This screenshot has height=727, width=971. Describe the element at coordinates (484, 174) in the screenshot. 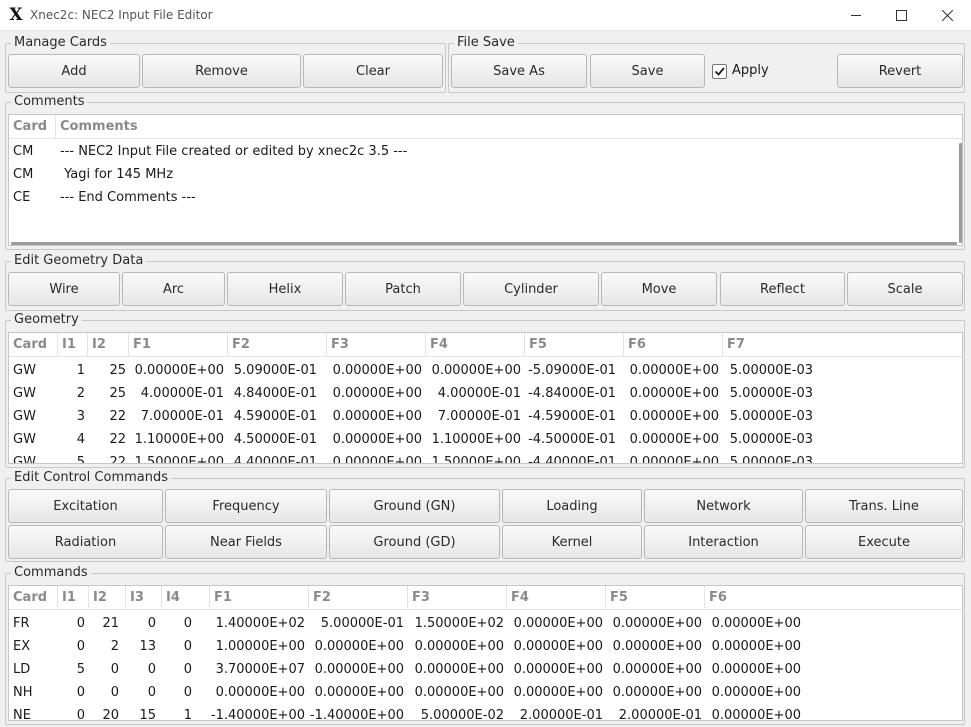

I see `table-row: CM Yagi for 145 MHz` at that location.